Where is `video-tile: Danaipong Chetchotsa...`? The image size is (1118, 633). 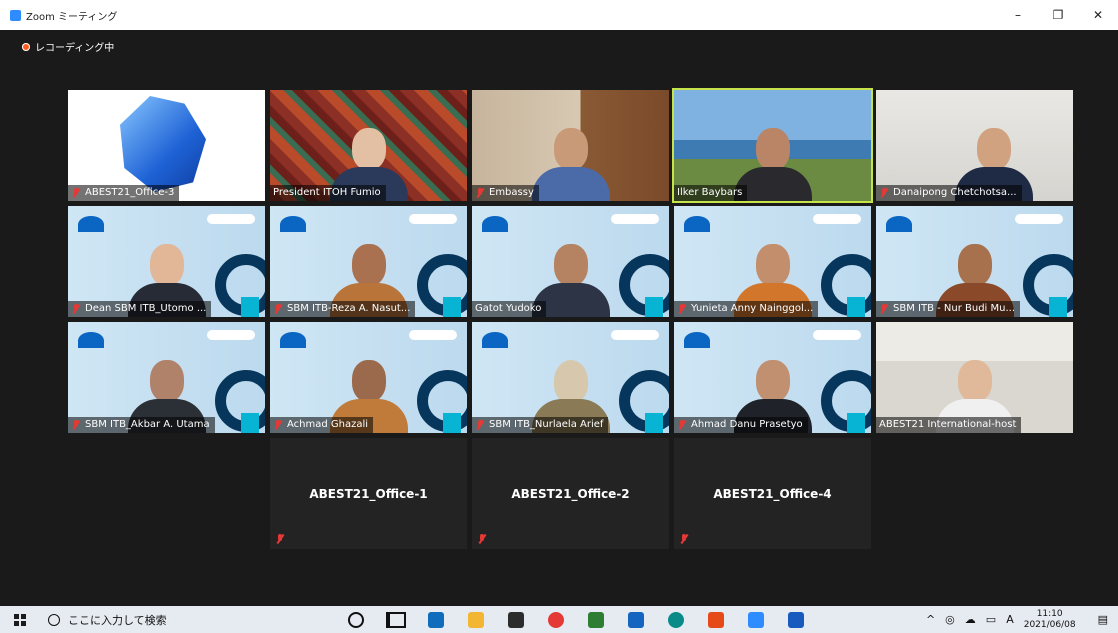 video-tile: Danaipong Chetchotsa... is located at coordinates (974, 145).